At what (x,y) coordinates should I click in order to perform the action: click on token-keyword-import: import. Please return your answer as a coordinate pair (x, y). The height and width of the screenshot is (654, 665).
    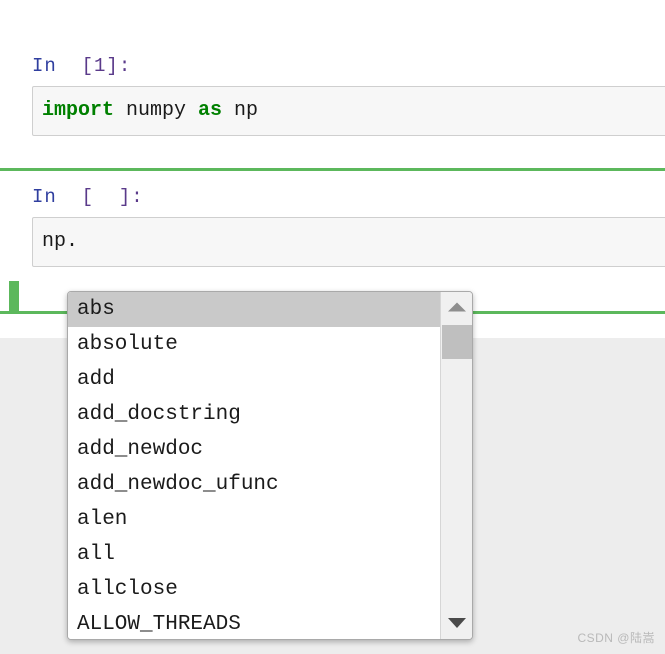
    Looking at the image, I should click on (78, 110).